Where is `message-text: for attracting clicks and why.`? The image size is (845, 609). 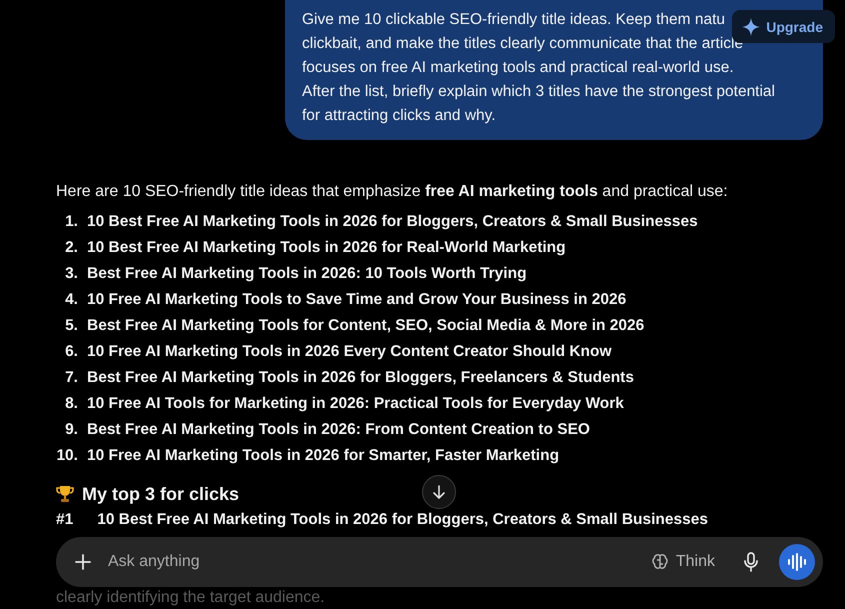 message-text: for attracting clicks and why. is located at coordinates (399, 116).